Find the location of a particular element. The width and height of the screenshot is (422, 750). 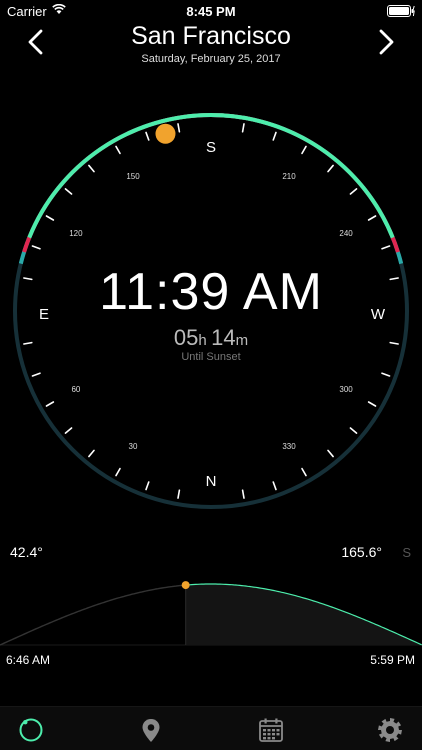

previous-location-button is located at coordinates (36, 42).